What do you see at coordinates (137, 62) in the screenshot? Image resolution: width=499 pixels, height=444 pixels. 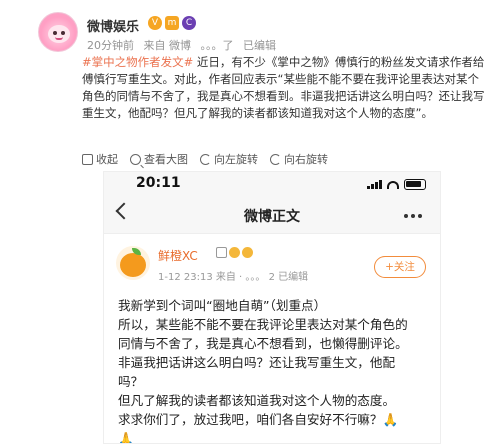 I see `hashtag-link: #掌中之物作者发文#` at bounding box center [137, 62].